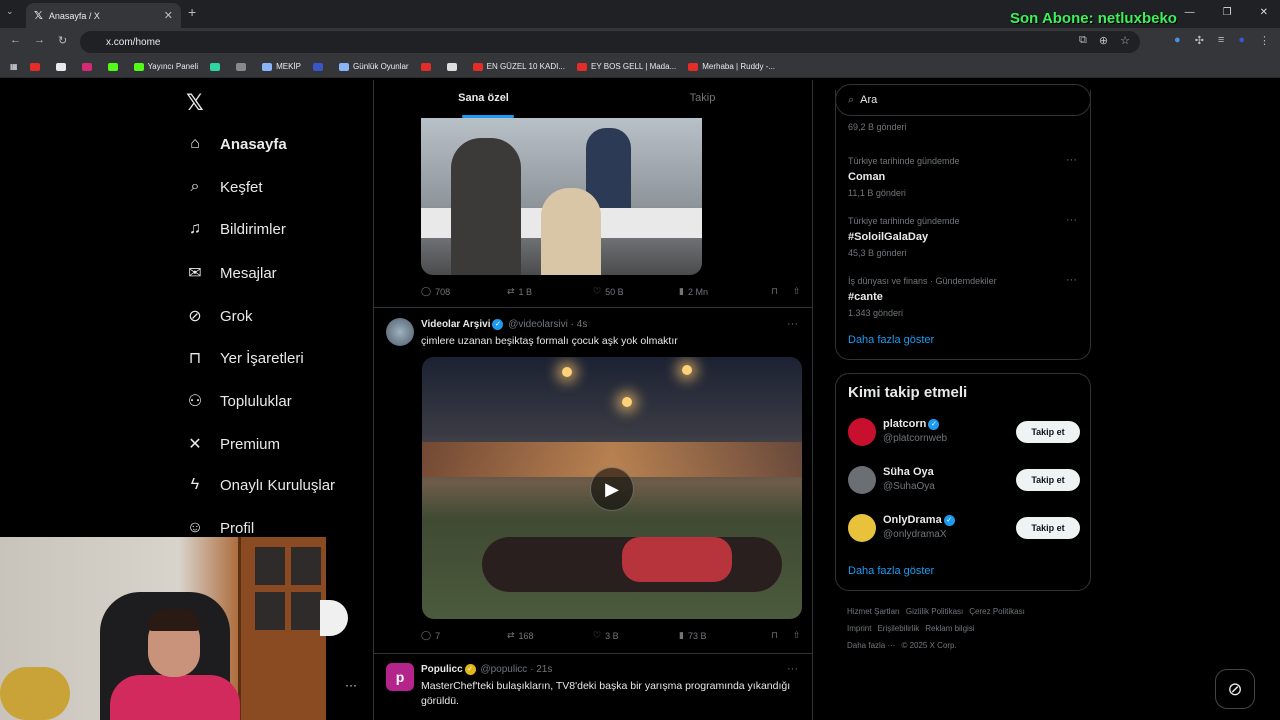  Describe the element at coordinates (168, 15) in the screenshot. I see `close-tab-icon: ✕` at that location.